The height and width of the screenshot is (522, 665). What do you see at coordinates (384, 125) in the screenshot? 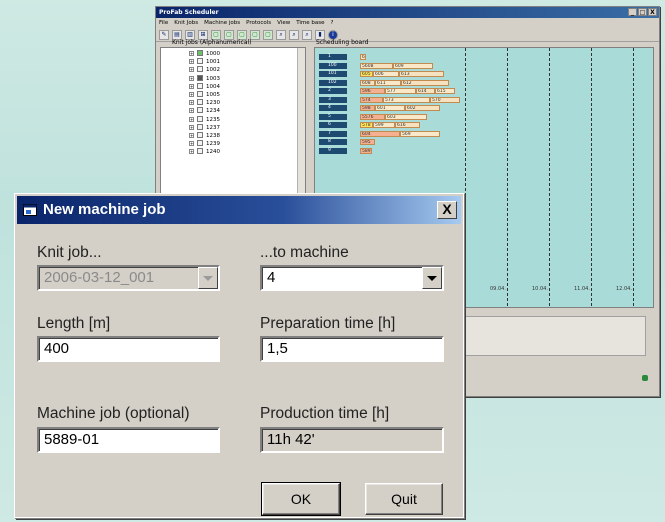
I see `job-block: 599` at bounding box center [384, 125].